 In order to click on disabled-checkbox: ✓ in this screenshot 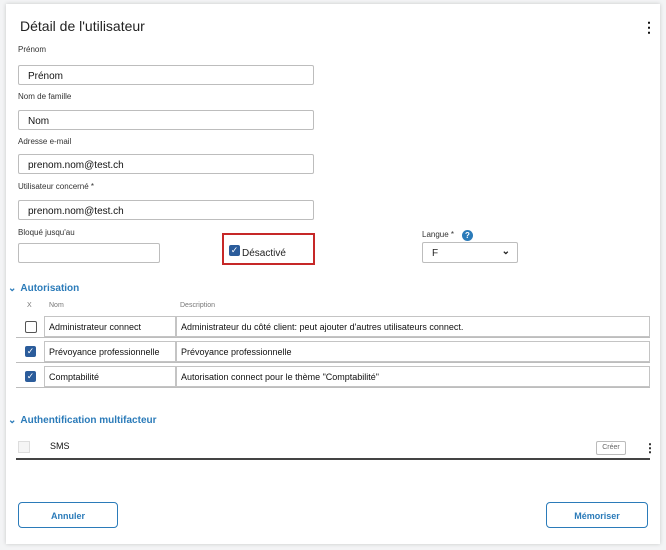, I will do `click(234, 250)`.